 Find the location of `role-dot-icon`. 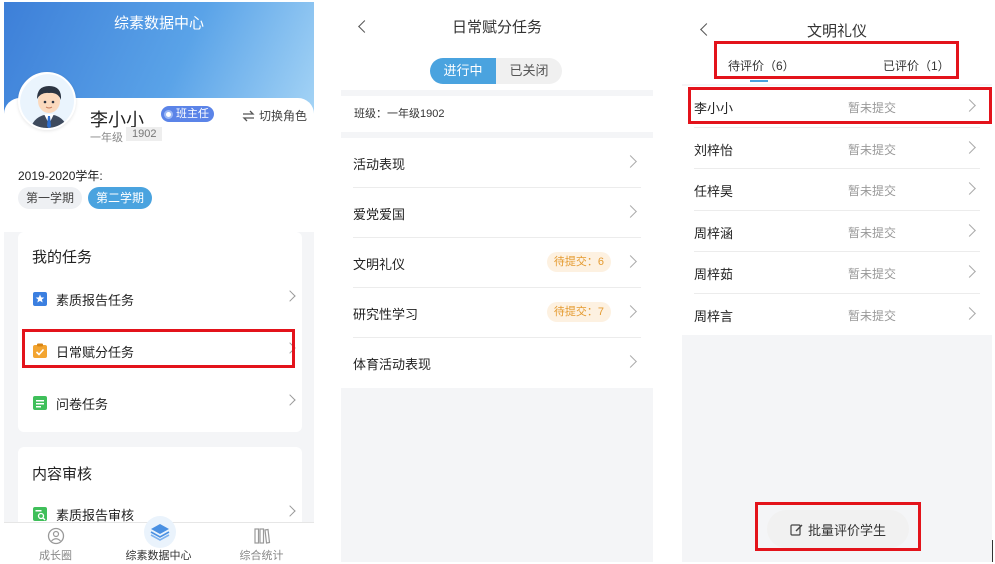

role-dot-icon is located at coordinates (168, 114).